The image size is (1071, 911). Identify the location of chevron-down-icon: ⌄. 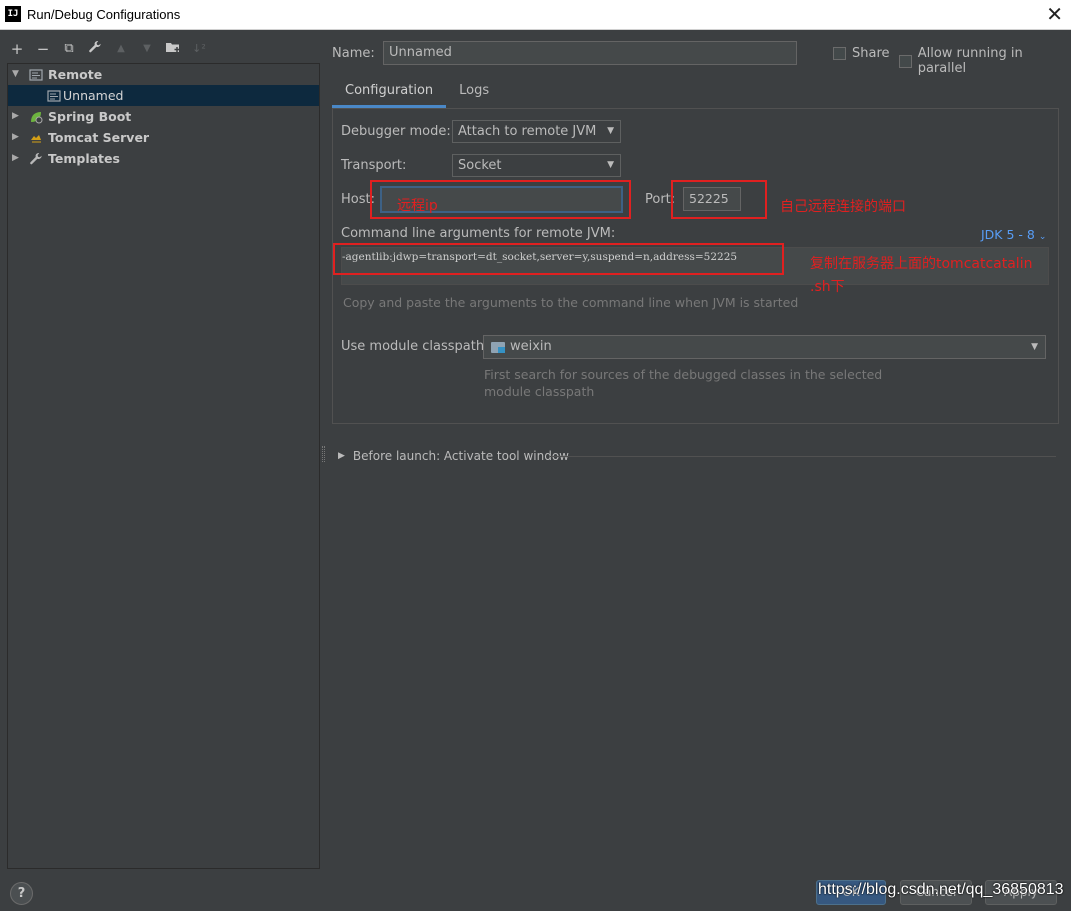
(1042, 237).